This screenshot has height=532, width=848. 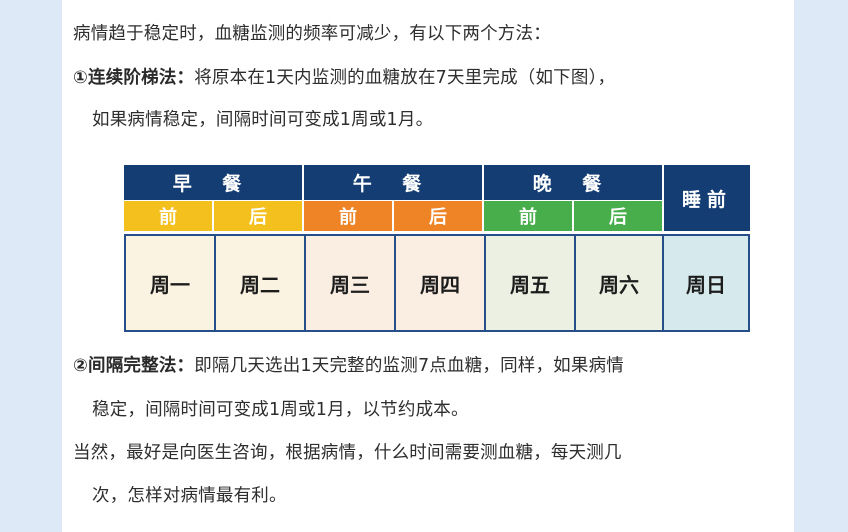 I want to click on closing-line1: 当然，最好是向医生咨询，根据病情，什么时间需要测血糖，每天测几, so click(x=347, y=453).